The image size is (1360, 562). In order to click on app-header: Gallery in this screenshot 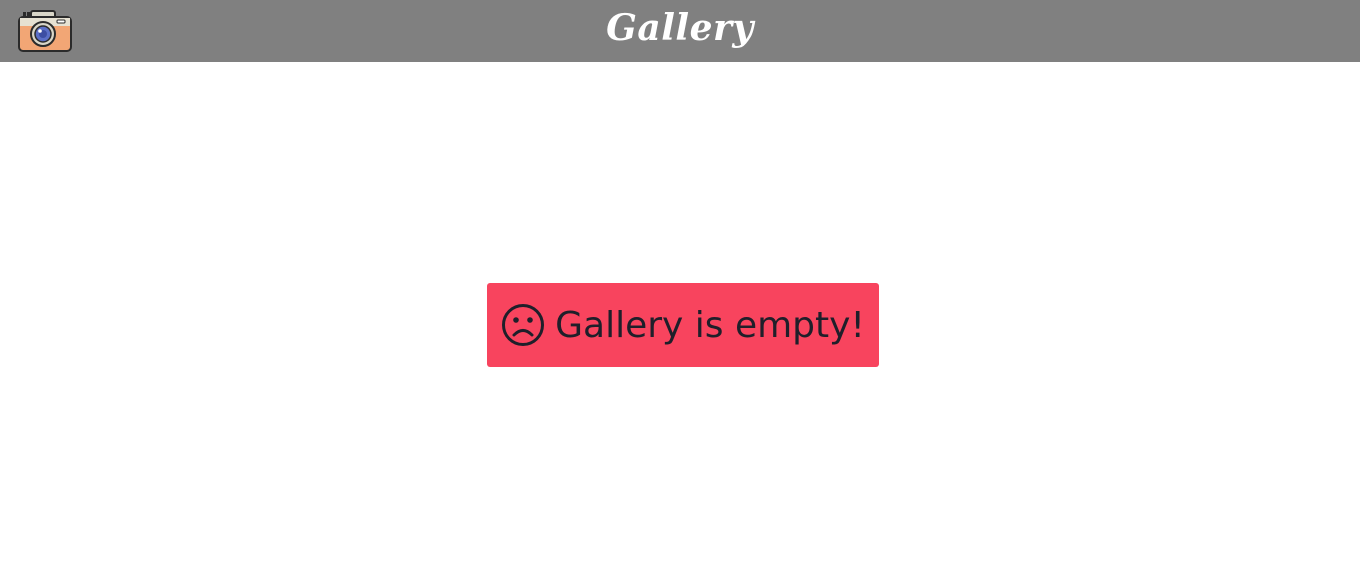, I will do `click(680, 31)`.